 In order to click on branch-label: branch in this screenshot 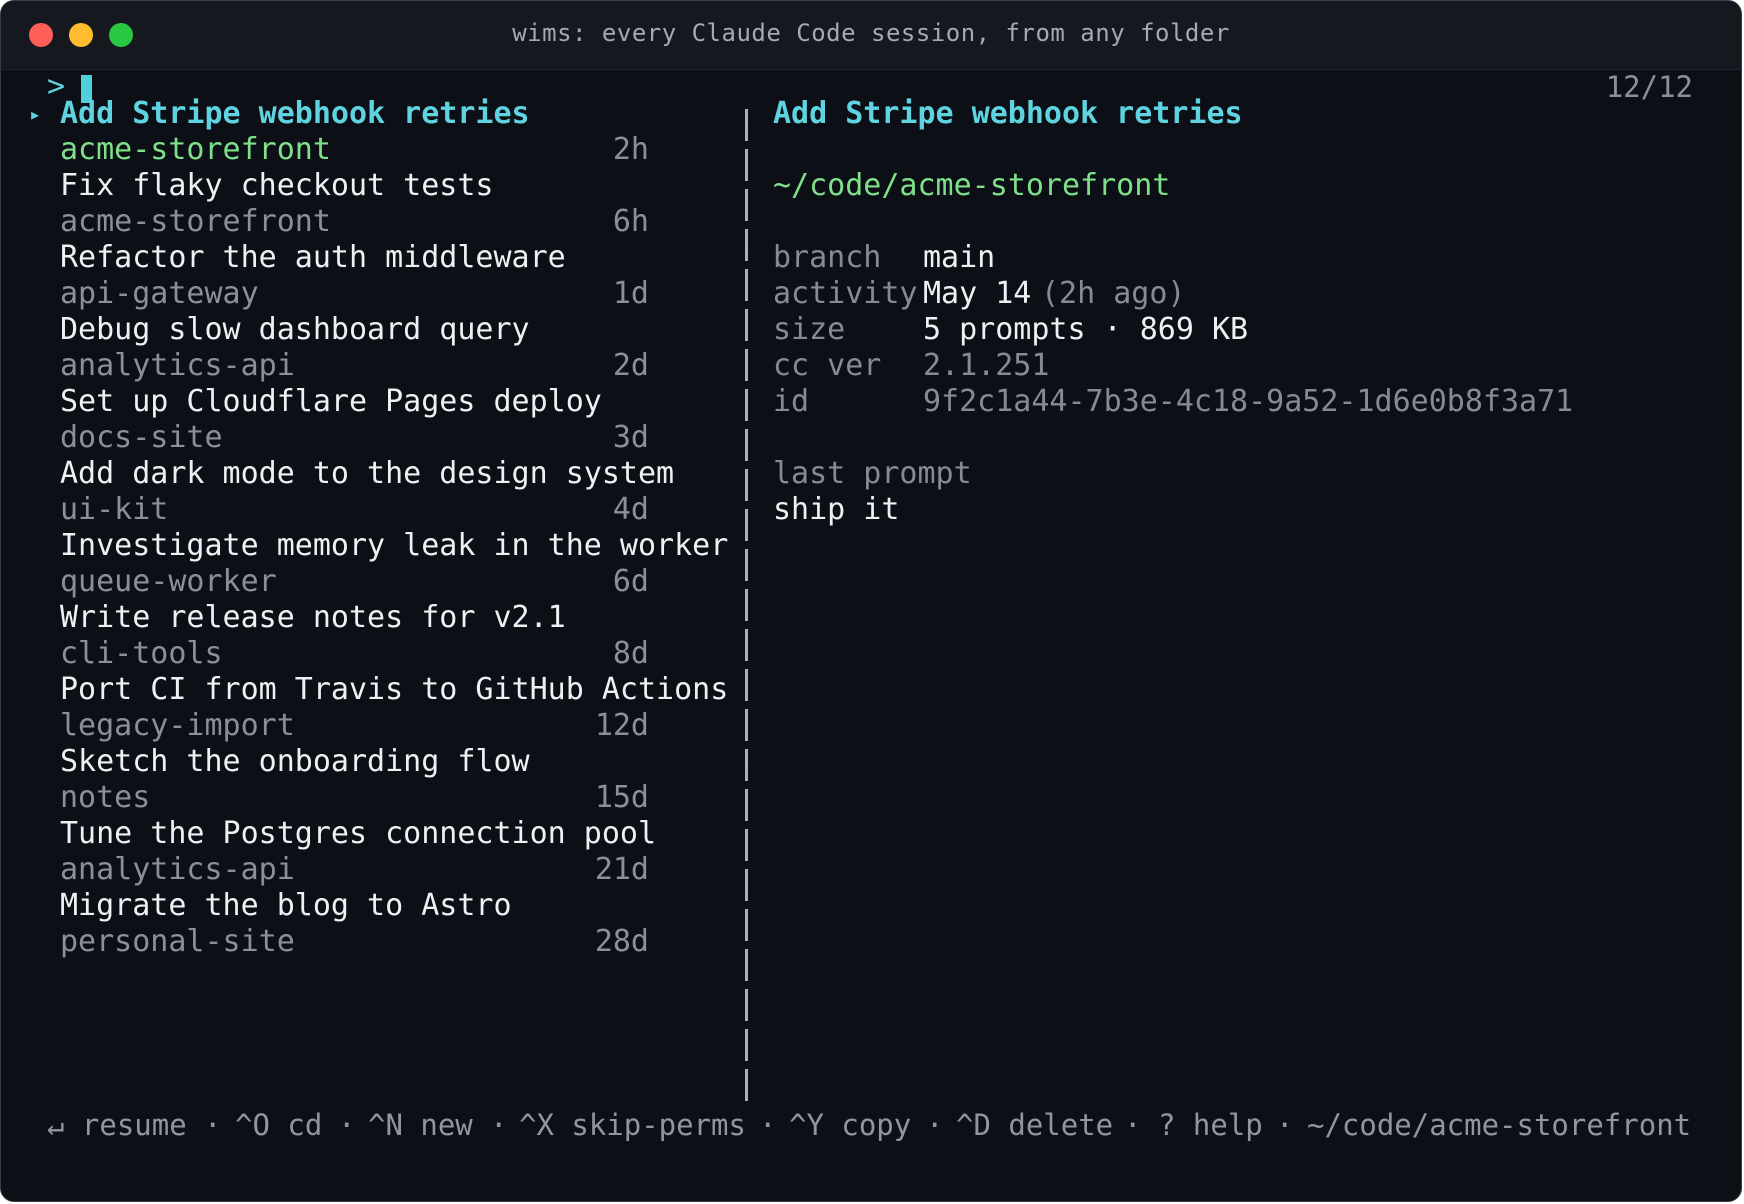, I will do `click(827, 257)`.